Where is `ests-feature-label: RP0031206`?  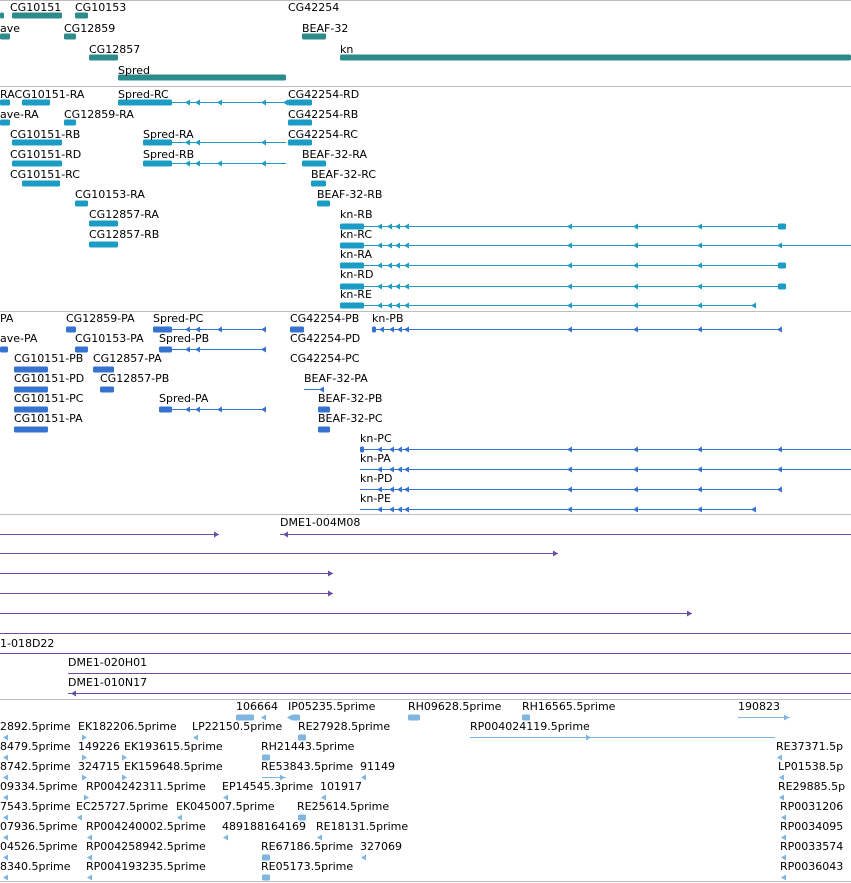
ests-feature-label: RP0031206 is located at coordinates (811, 807).